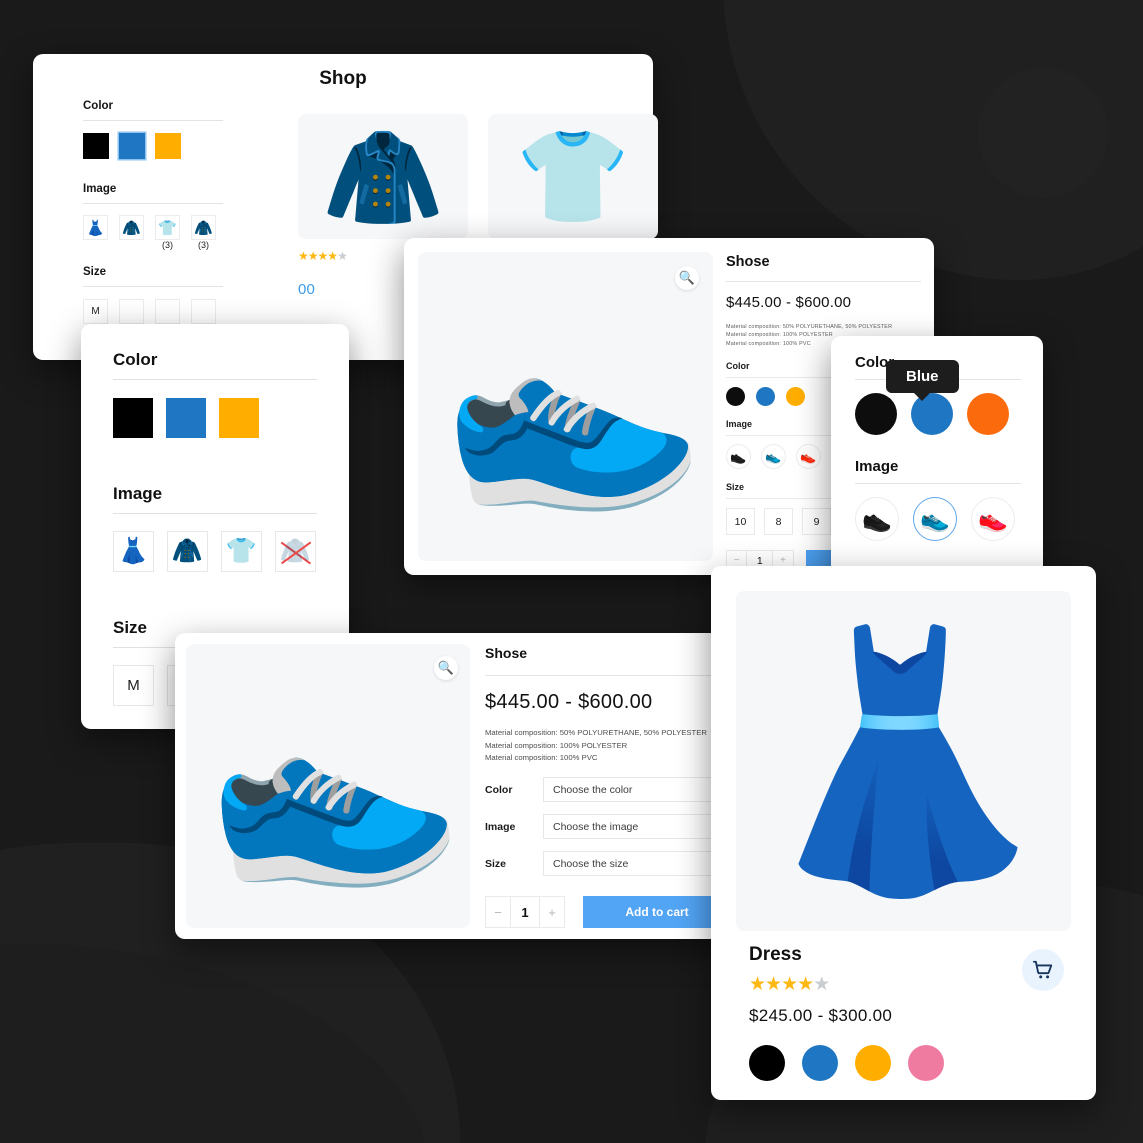 The height and width of the screenshot is (1143, 1143). What do you see at coordinates (215, 528) in the screenshot?
I see `facets-image-section: Image 👗 🧥 👕 🧥` at bounding box center [215, 528].